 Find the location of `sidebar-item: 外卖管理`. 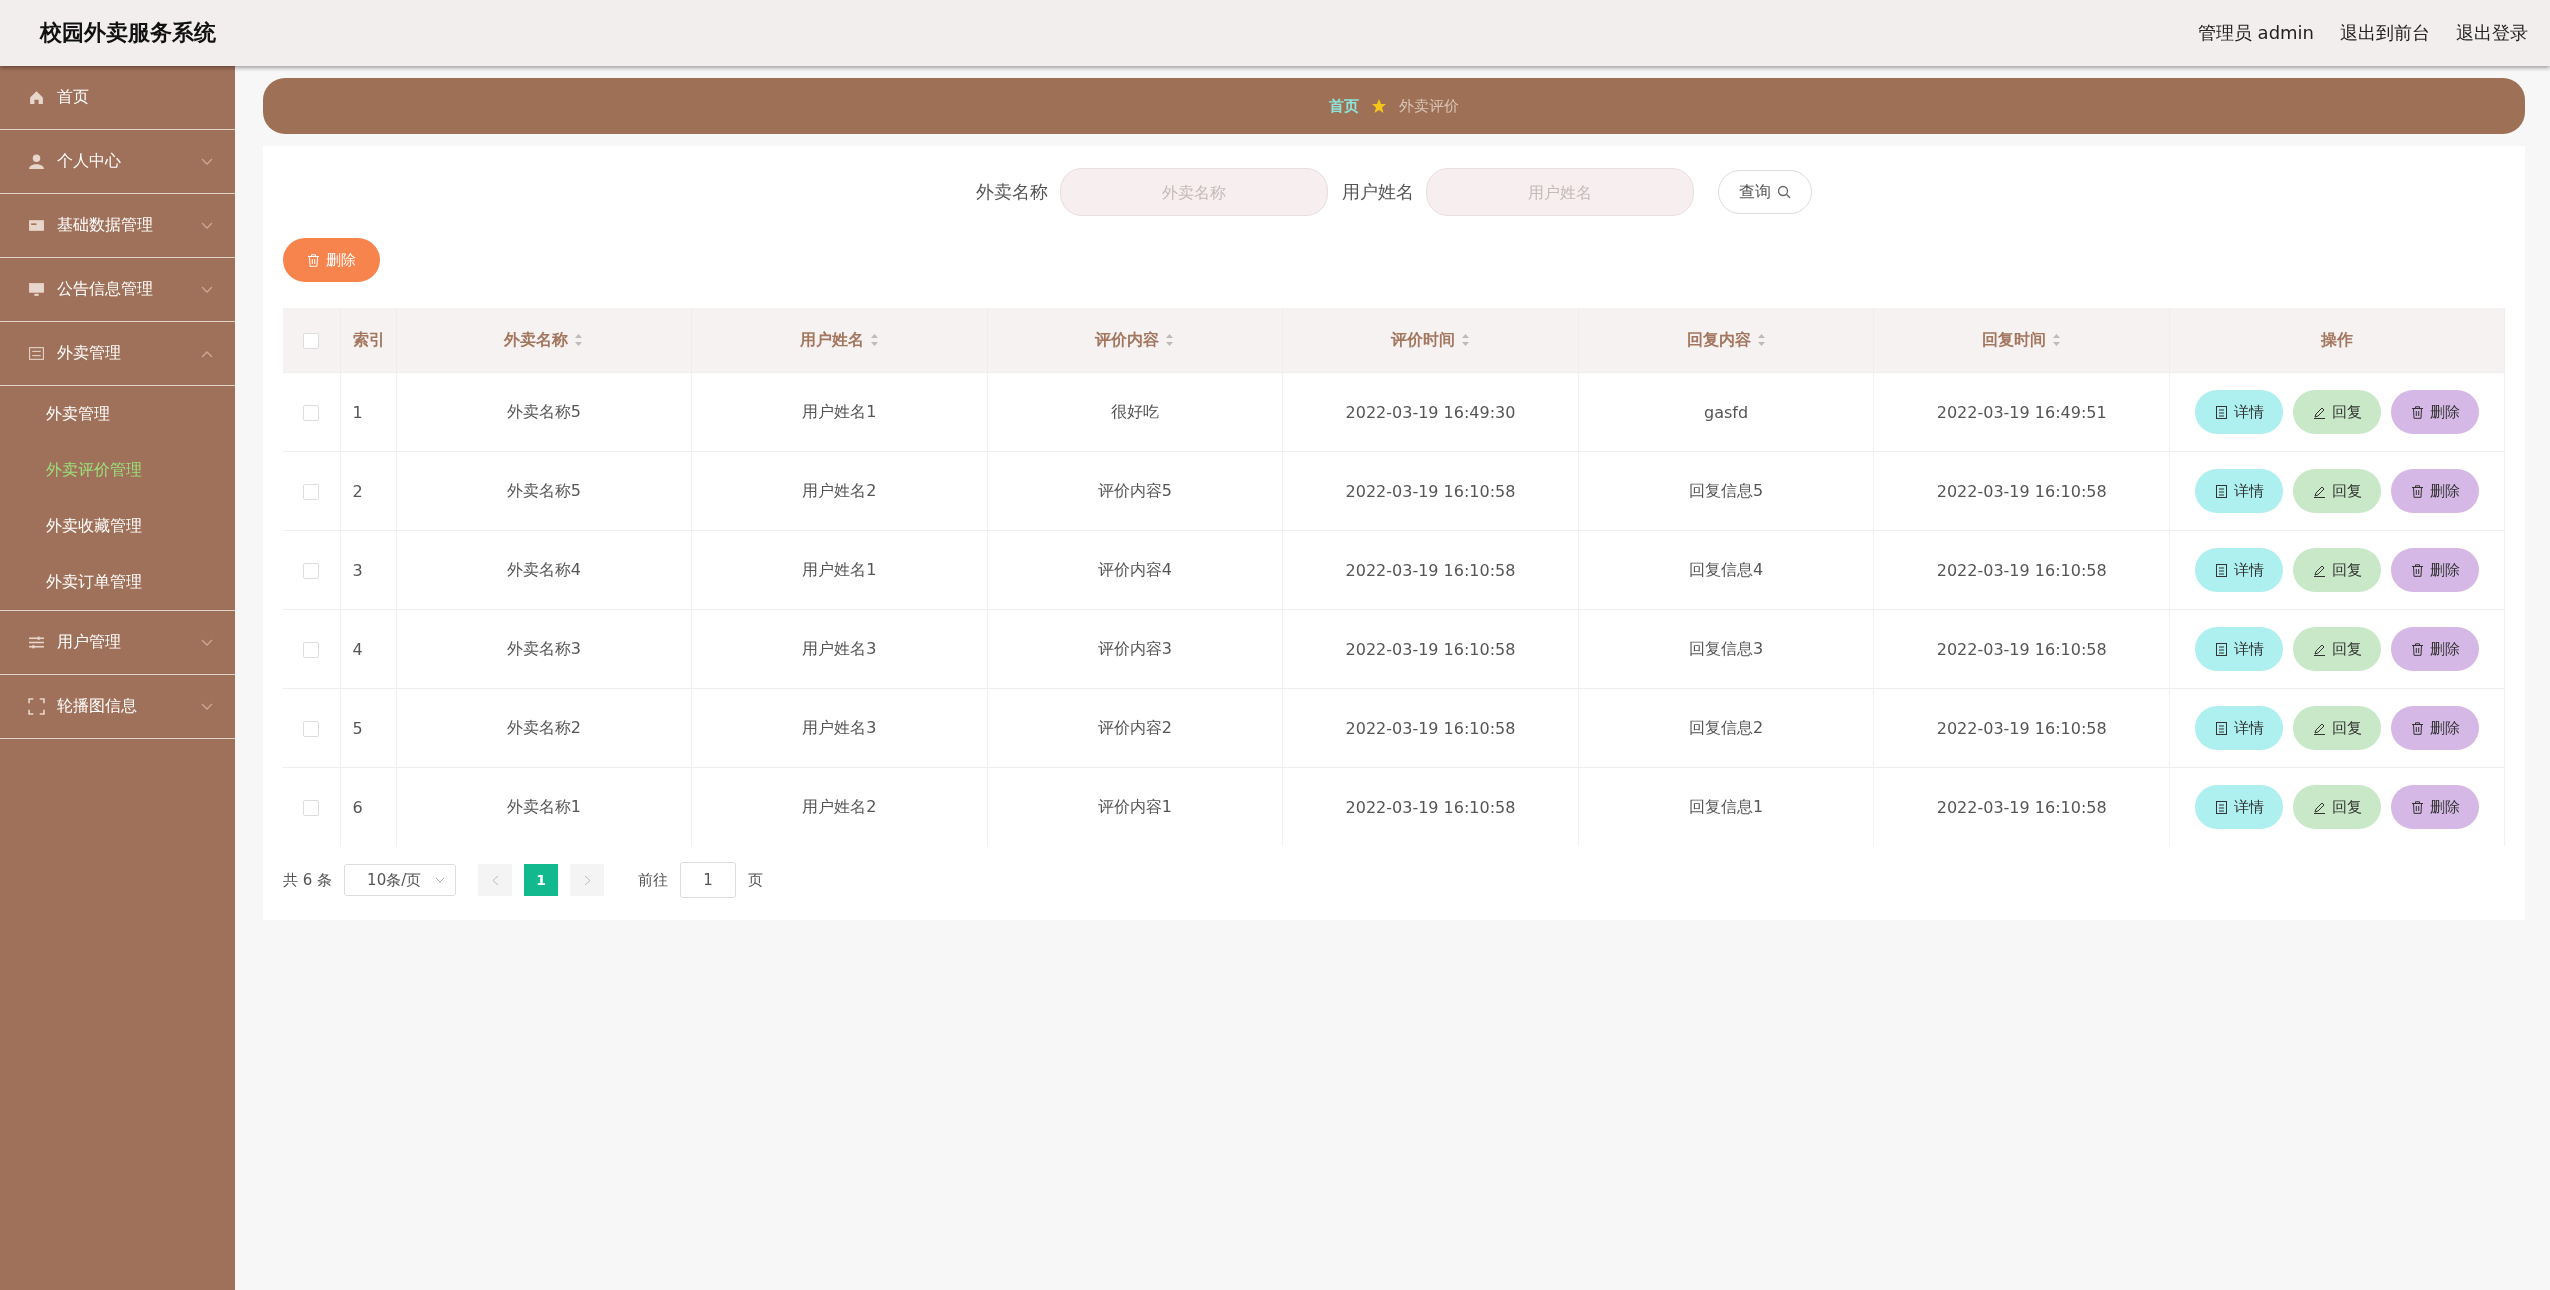

sidebar-item: 外卖管理 is located at coordinates (117, 354).